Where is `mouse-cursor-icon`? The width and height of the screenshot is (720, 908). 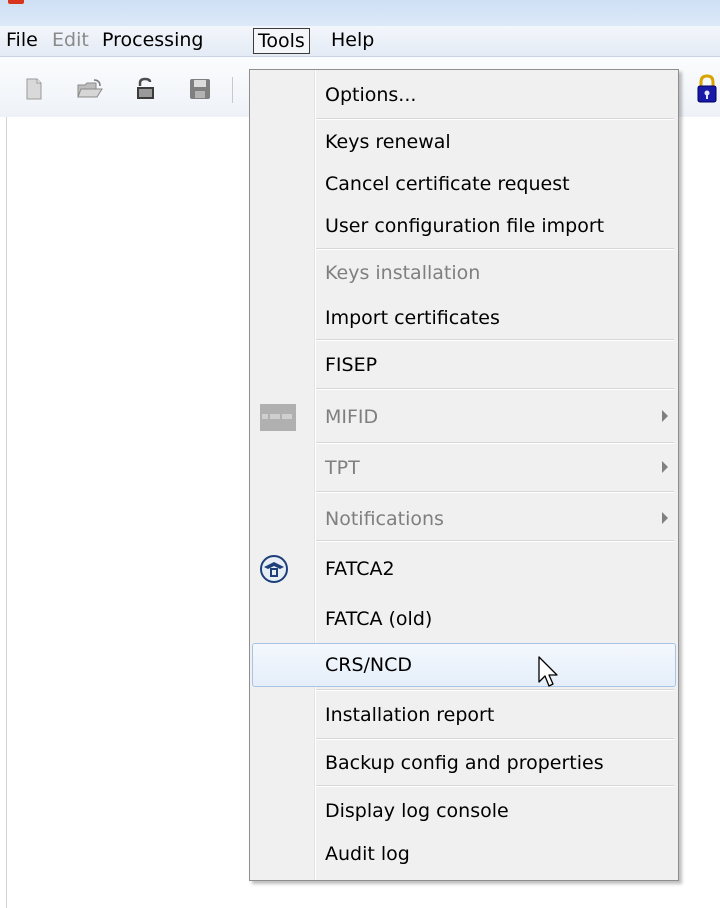
mouse-cursor-icon is located at coordinates (550, 674).